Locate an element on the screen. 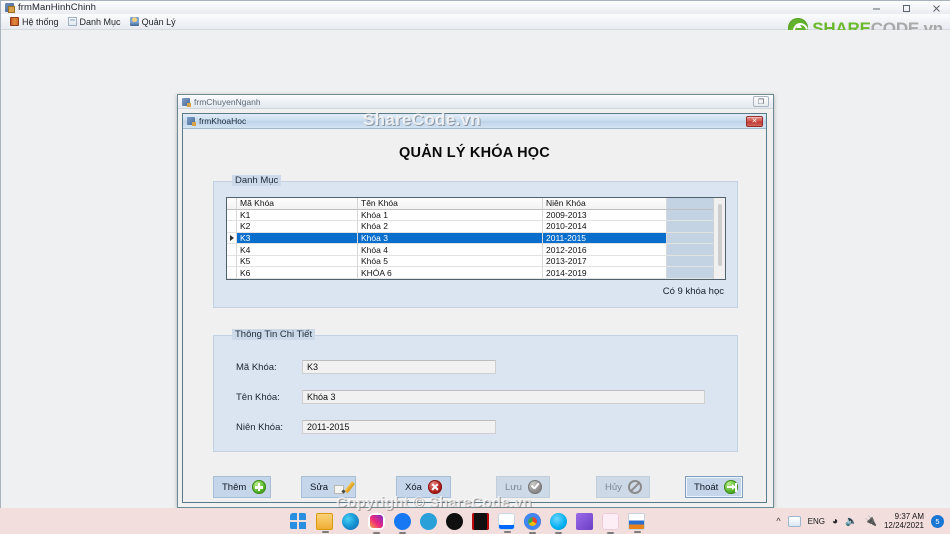 The image size is (950, 534). maximize-icon is located at coordinates (906, 8).